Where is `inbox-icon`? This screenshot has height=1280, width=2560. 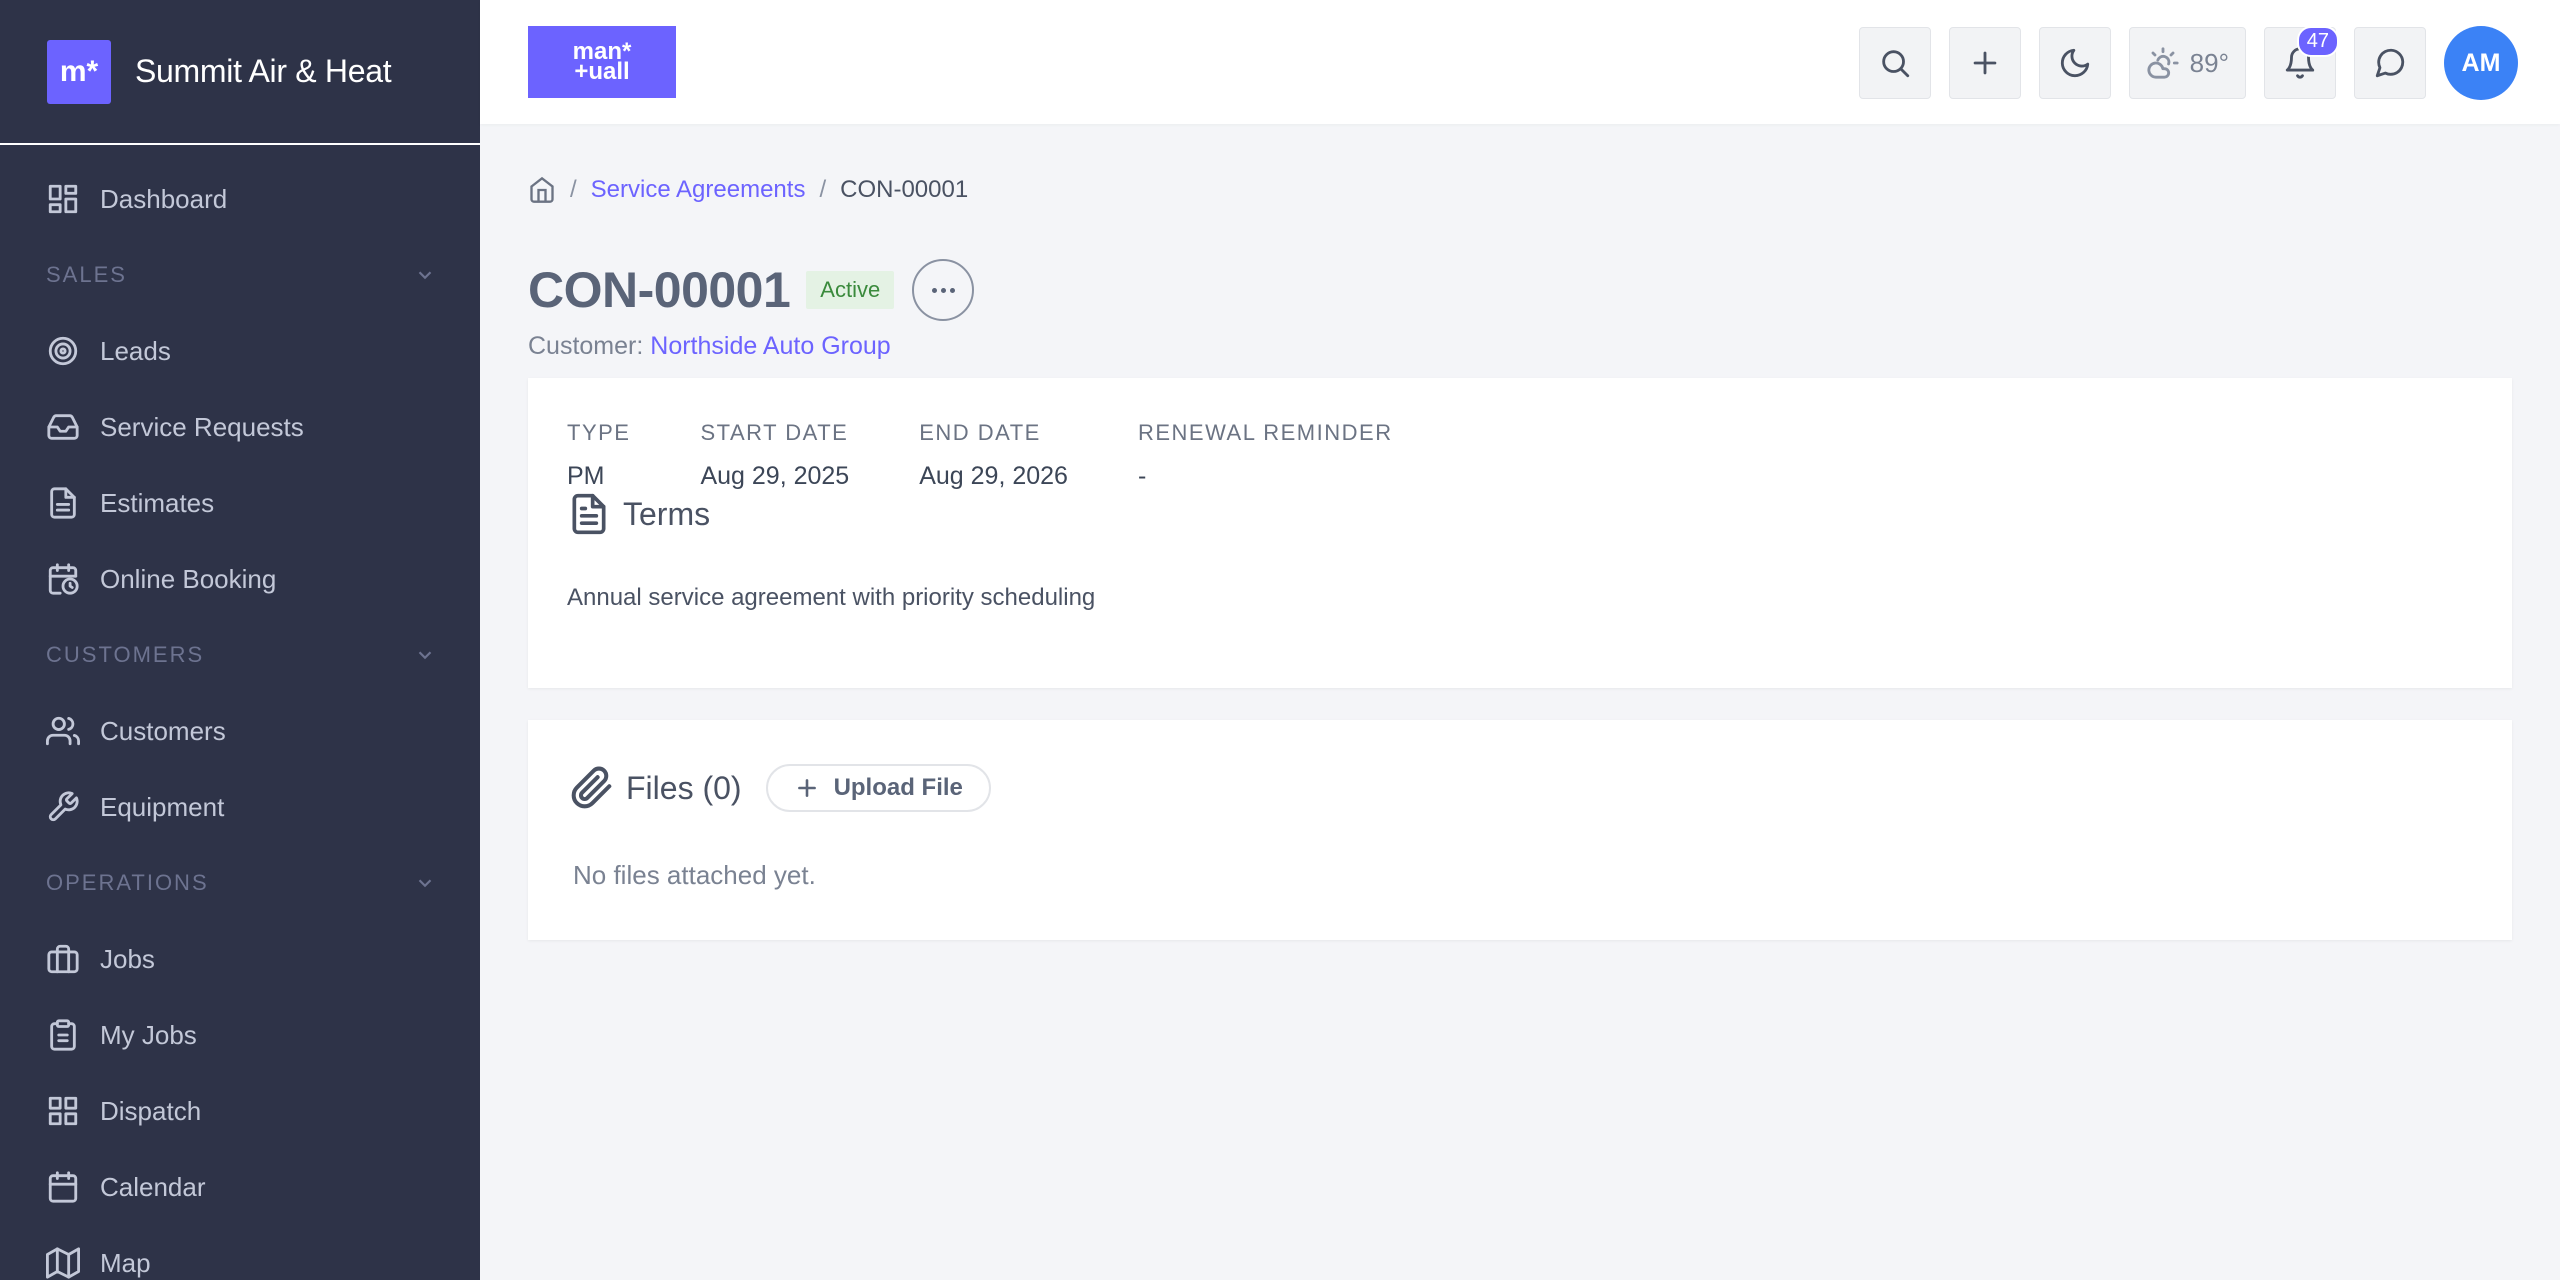 inbox-icon is located at coordinates (63, 427).